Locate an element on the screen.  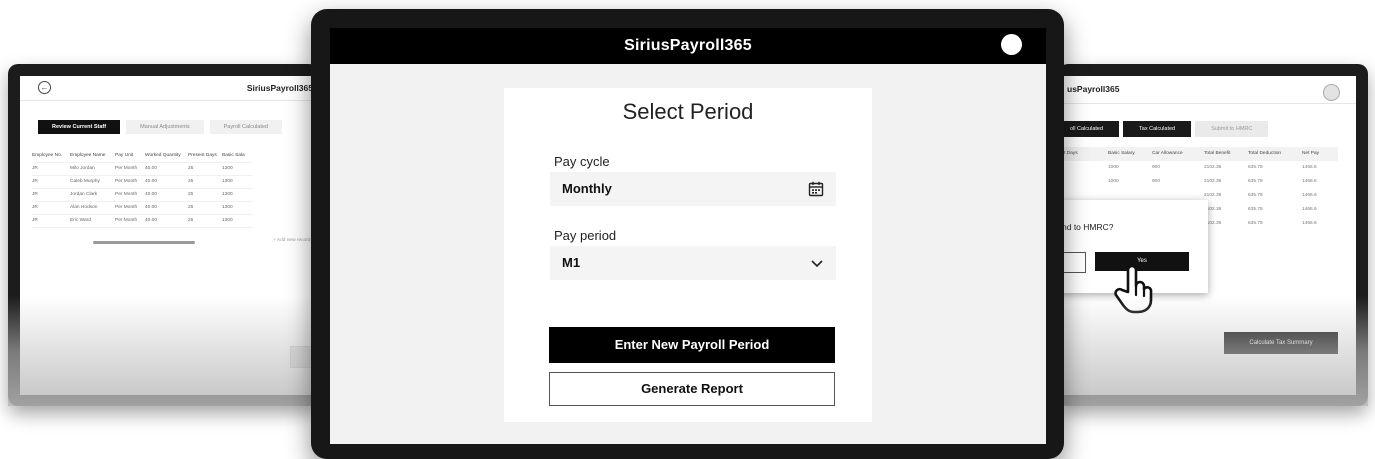
table-row: JR Milo Jordan Per Month 40.00 25 1300 is located at coordinates (142, 169).